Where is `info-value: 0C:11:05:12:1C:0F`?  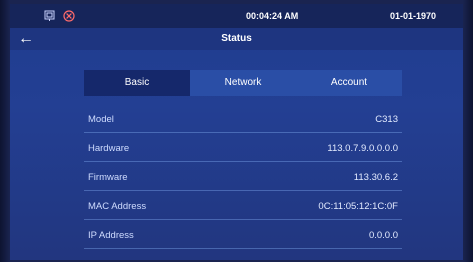
info-value: 0C:11:05:12:1C:0F is located at coordinates (358, 206).